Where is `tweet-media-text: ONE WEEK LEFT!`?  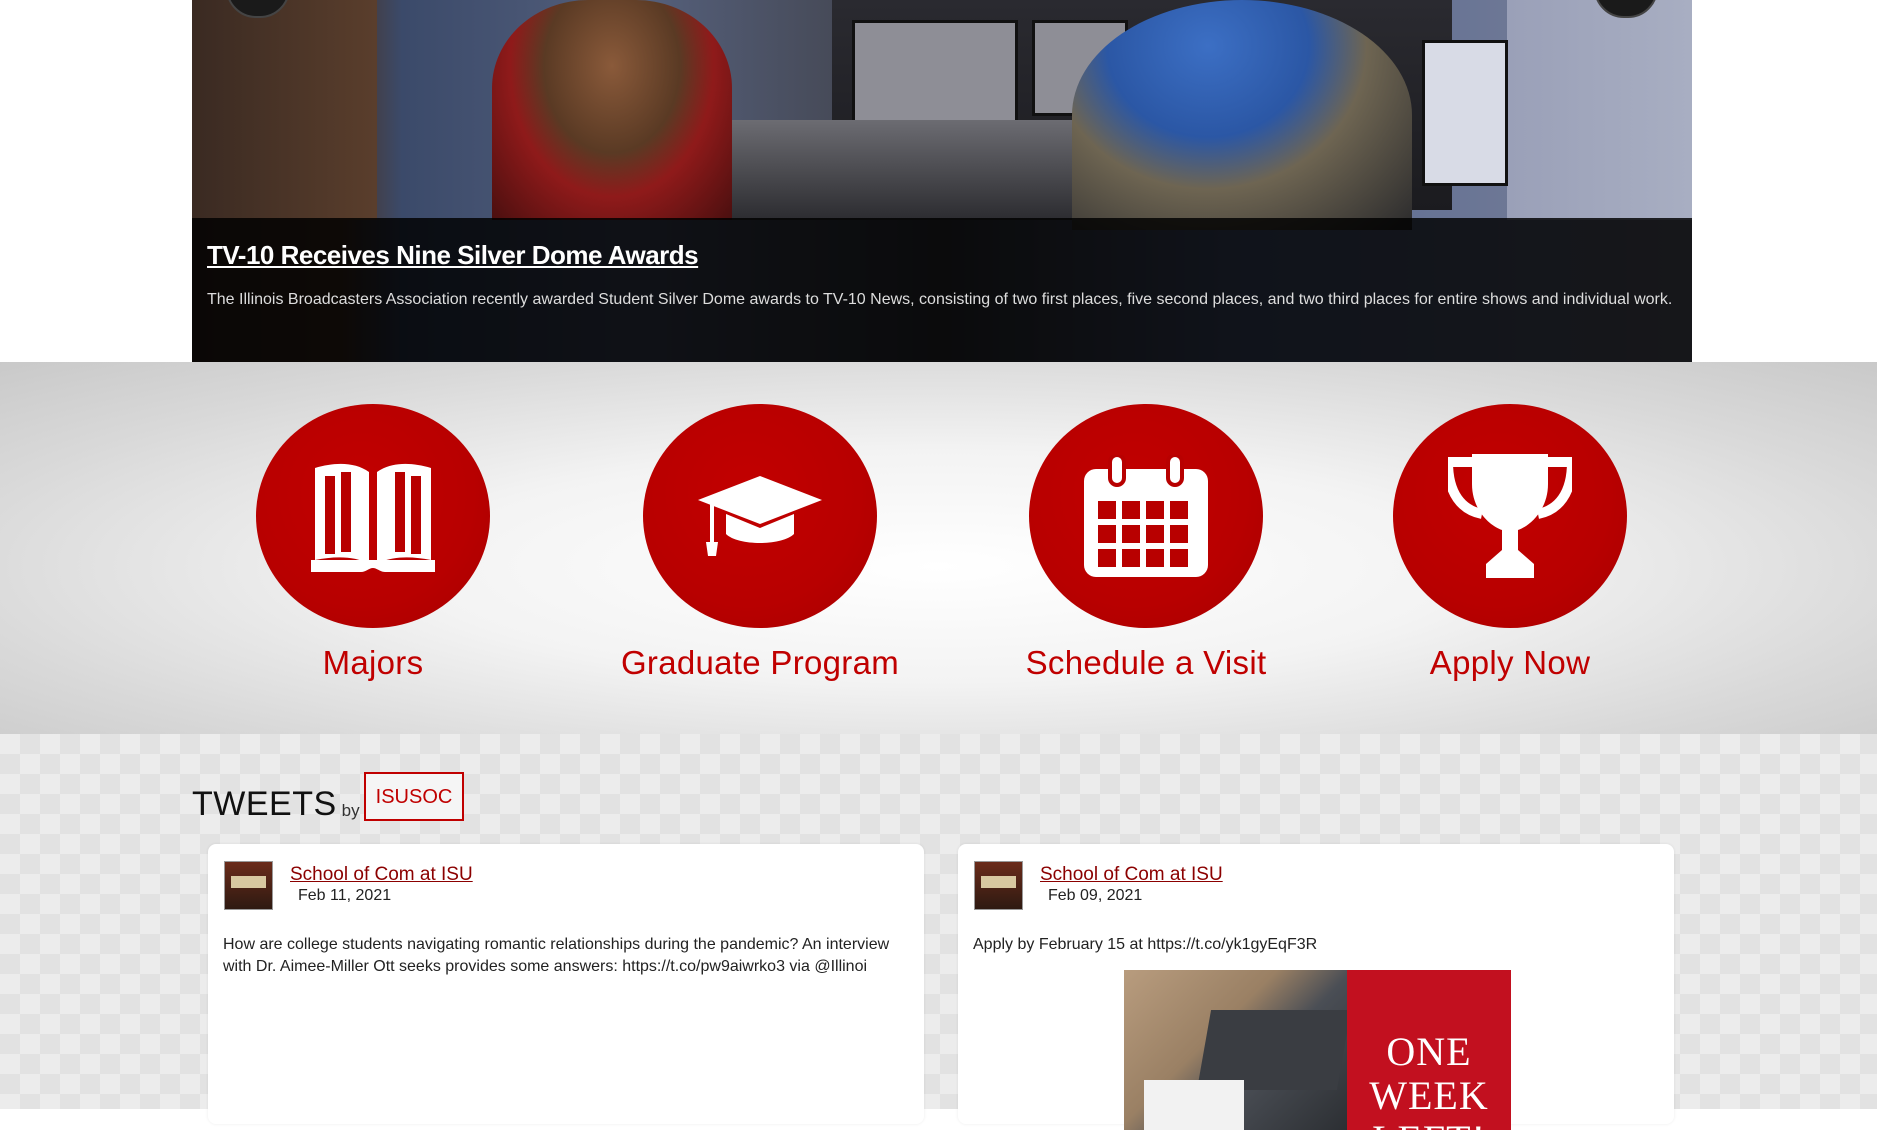 tweet-media-text: ONE WEEK LEFT! is located at coordinates (1429, 1050).